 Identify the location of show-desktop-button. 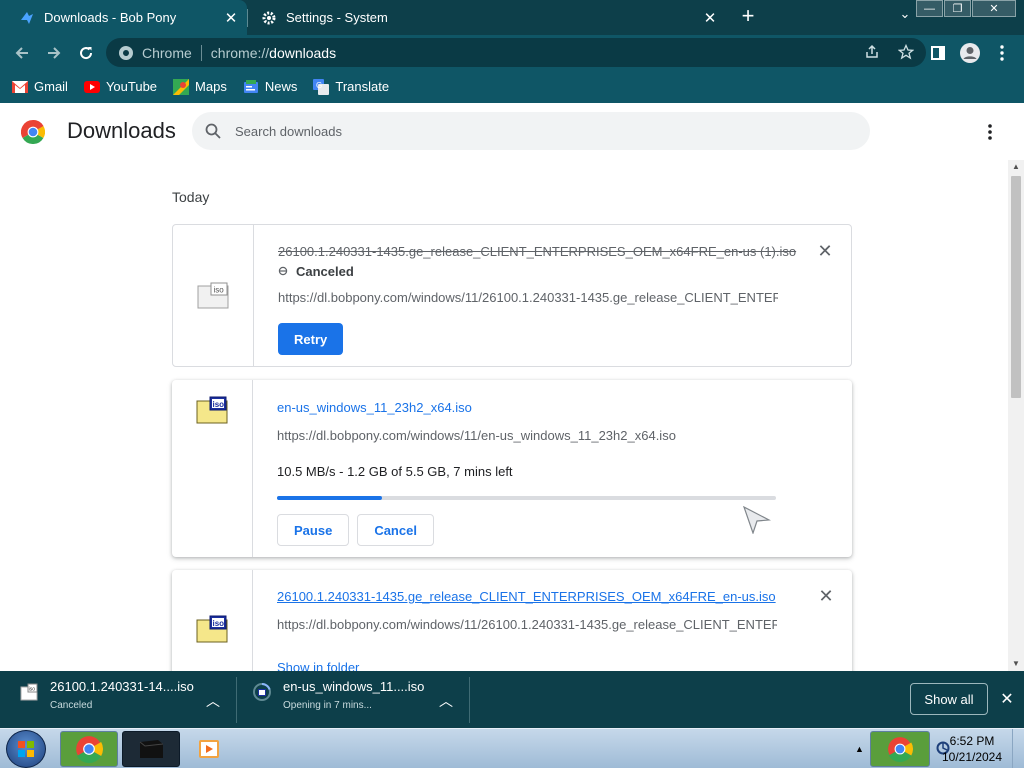
(1018, 748).